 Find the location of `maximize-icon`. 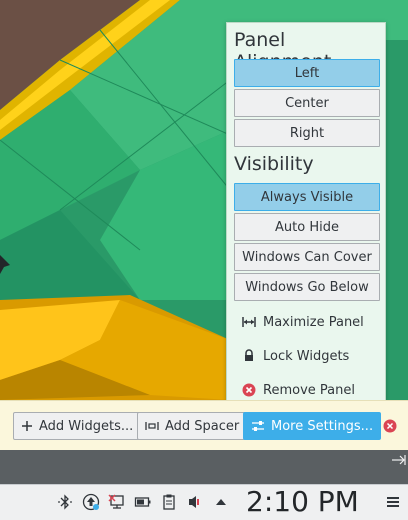

maximize-icon is located at coordinates (249, 322).